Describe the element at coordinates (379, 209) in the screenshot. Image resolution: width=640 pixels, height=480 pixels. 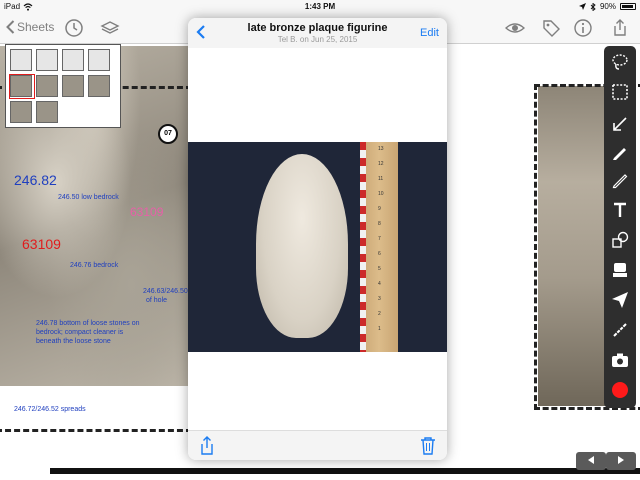
I see `ruler-number: 9` at that location.